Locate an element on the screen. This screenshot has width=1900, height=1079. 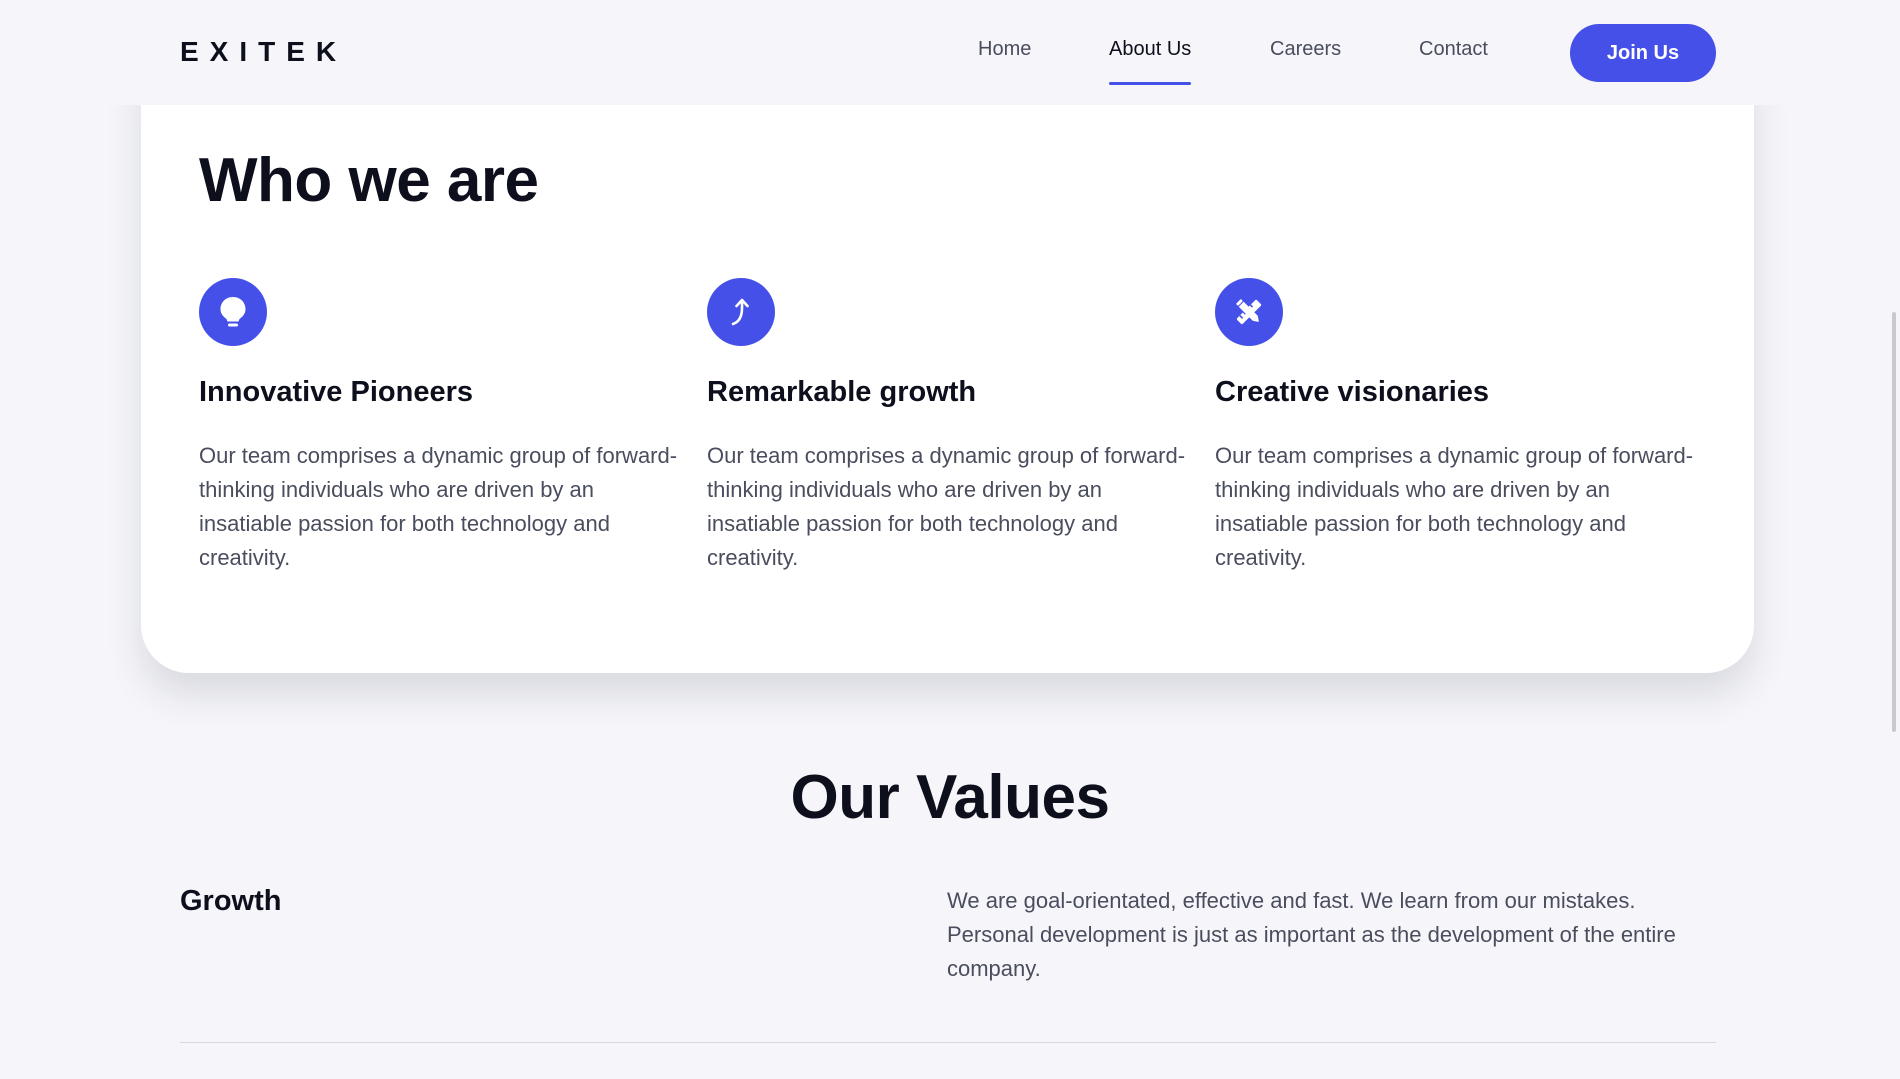
lightbulb-icon is located at coordinates (233, 312).